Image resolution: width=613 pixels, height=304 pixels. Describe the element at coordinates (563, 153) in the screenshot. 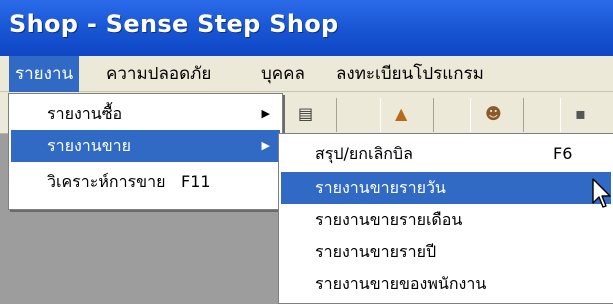

I see `shortcut-label: F6` at that location.